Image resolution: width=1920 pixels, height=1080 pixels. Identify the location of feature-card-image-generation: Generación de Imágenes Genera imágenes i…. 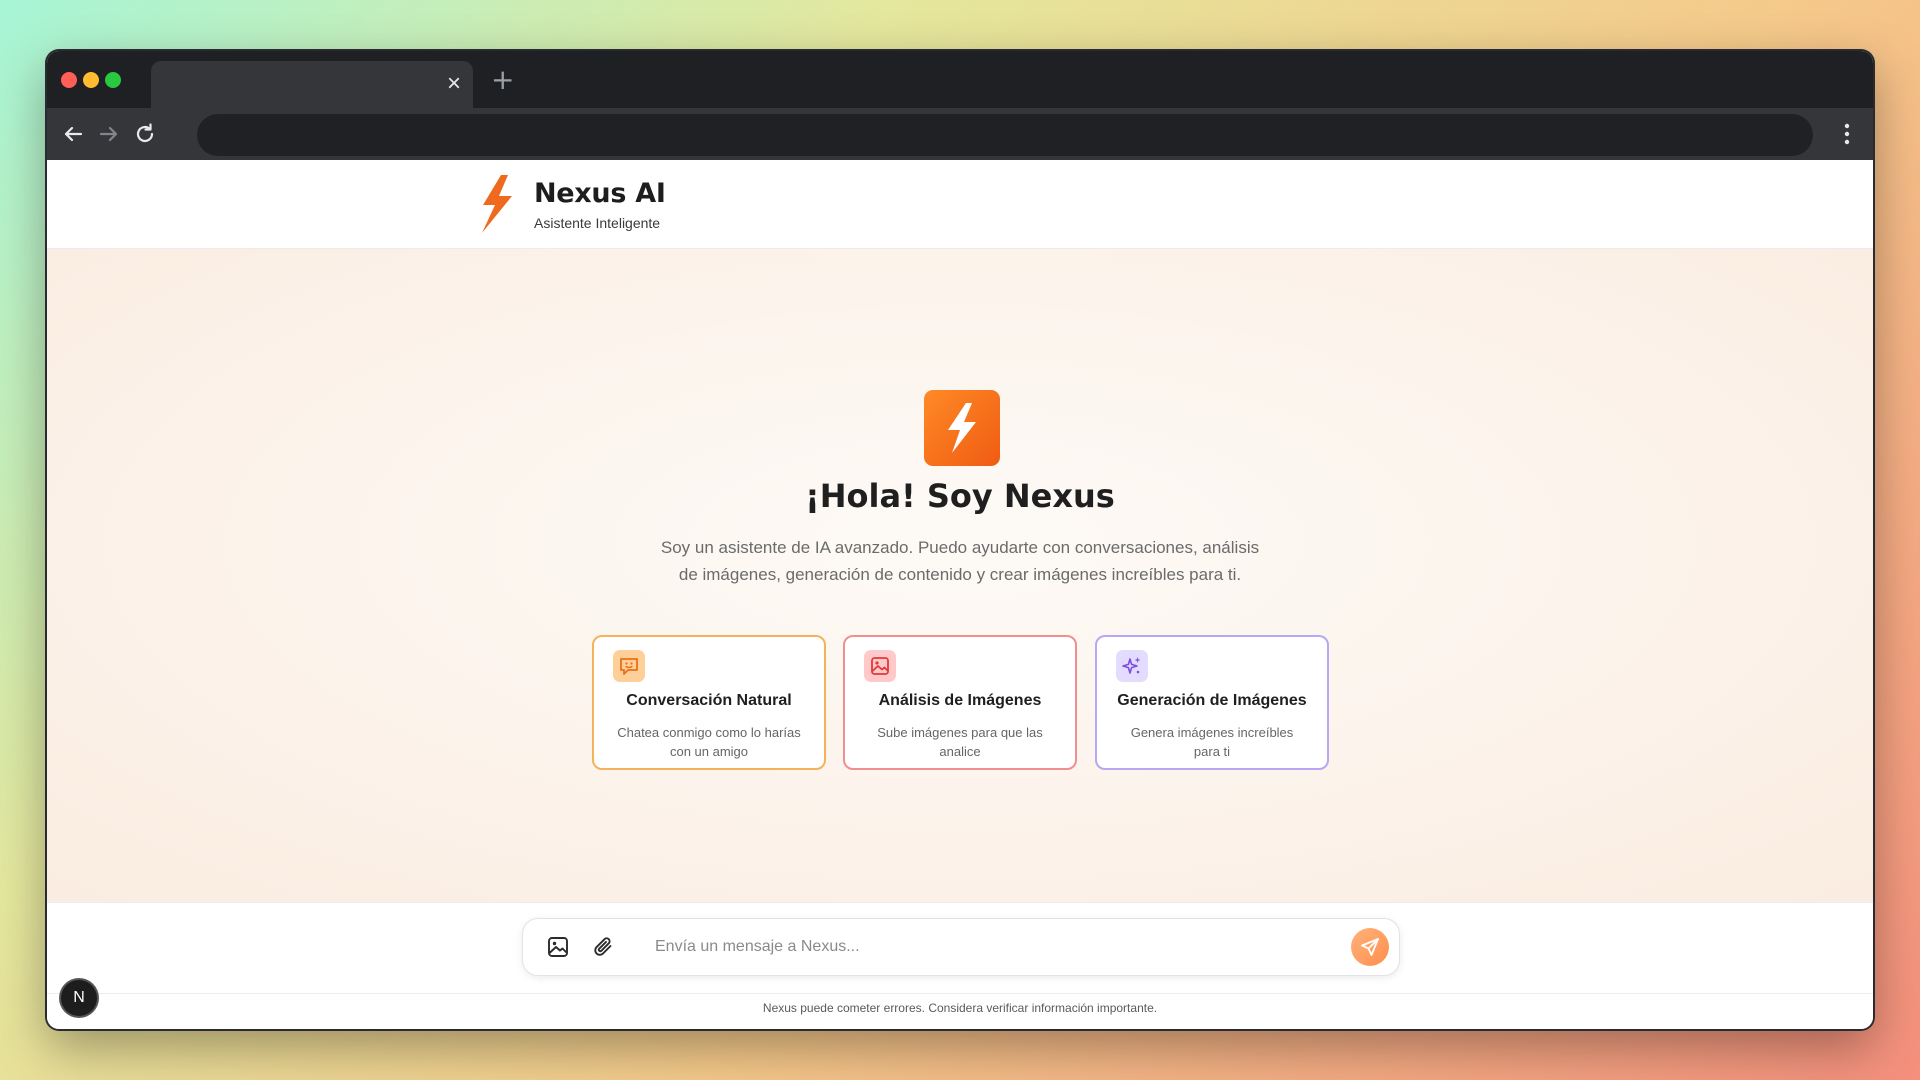
(1212, 702).